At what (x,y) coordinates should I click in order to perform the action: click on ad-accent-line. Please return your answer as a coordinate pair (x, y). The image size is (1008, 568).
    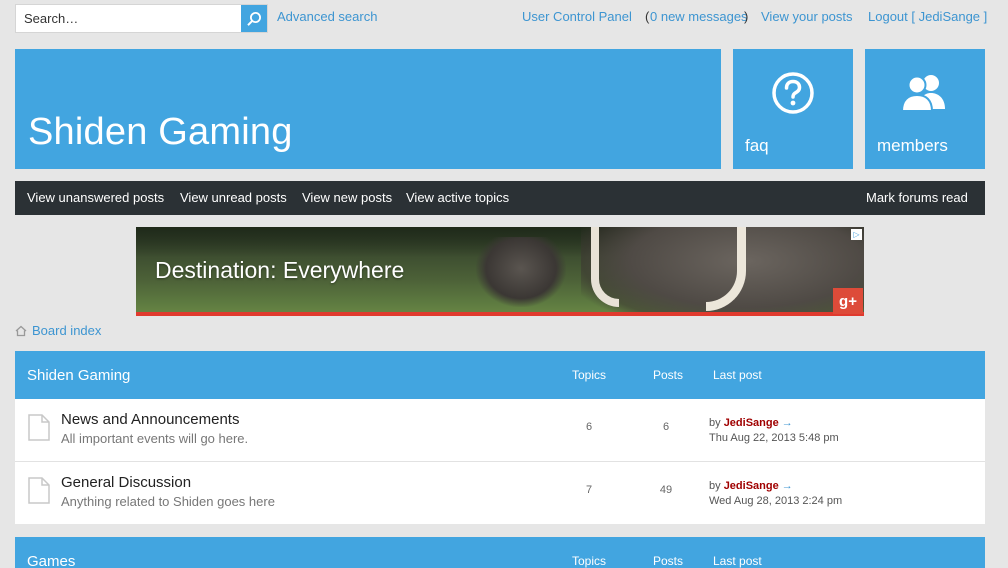
    Looking at the image, I should click on (500, 314).